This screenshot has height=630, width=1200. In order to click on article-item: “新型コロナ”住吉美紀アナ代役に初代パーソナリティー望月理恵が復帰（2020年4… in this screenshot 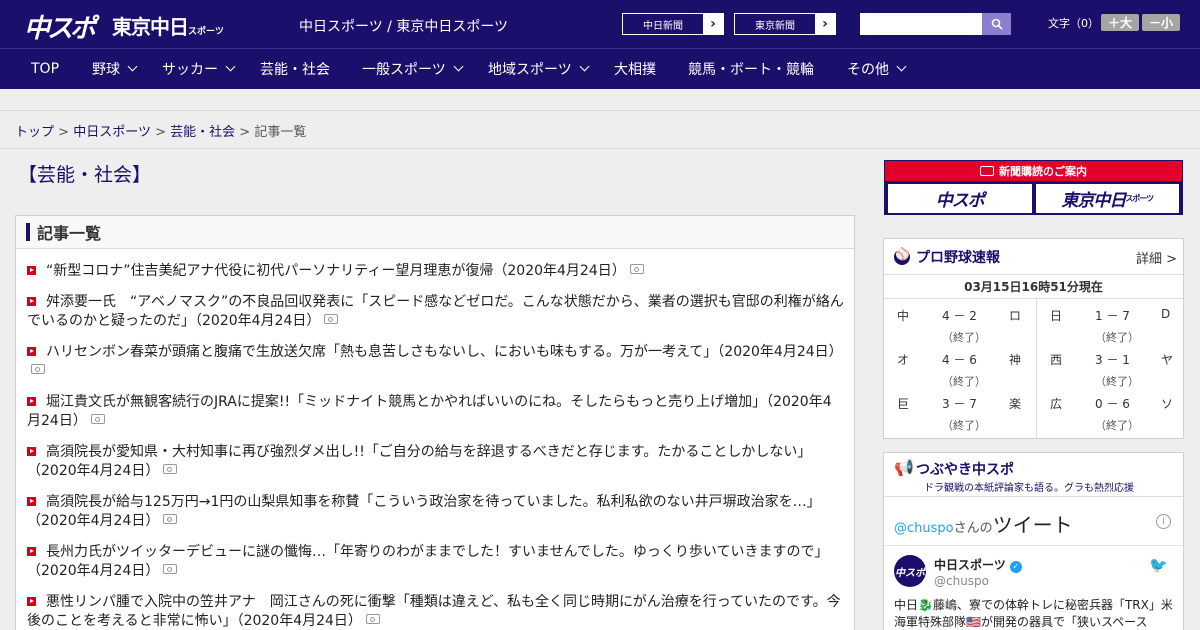, I will do `click(435, 271)`.